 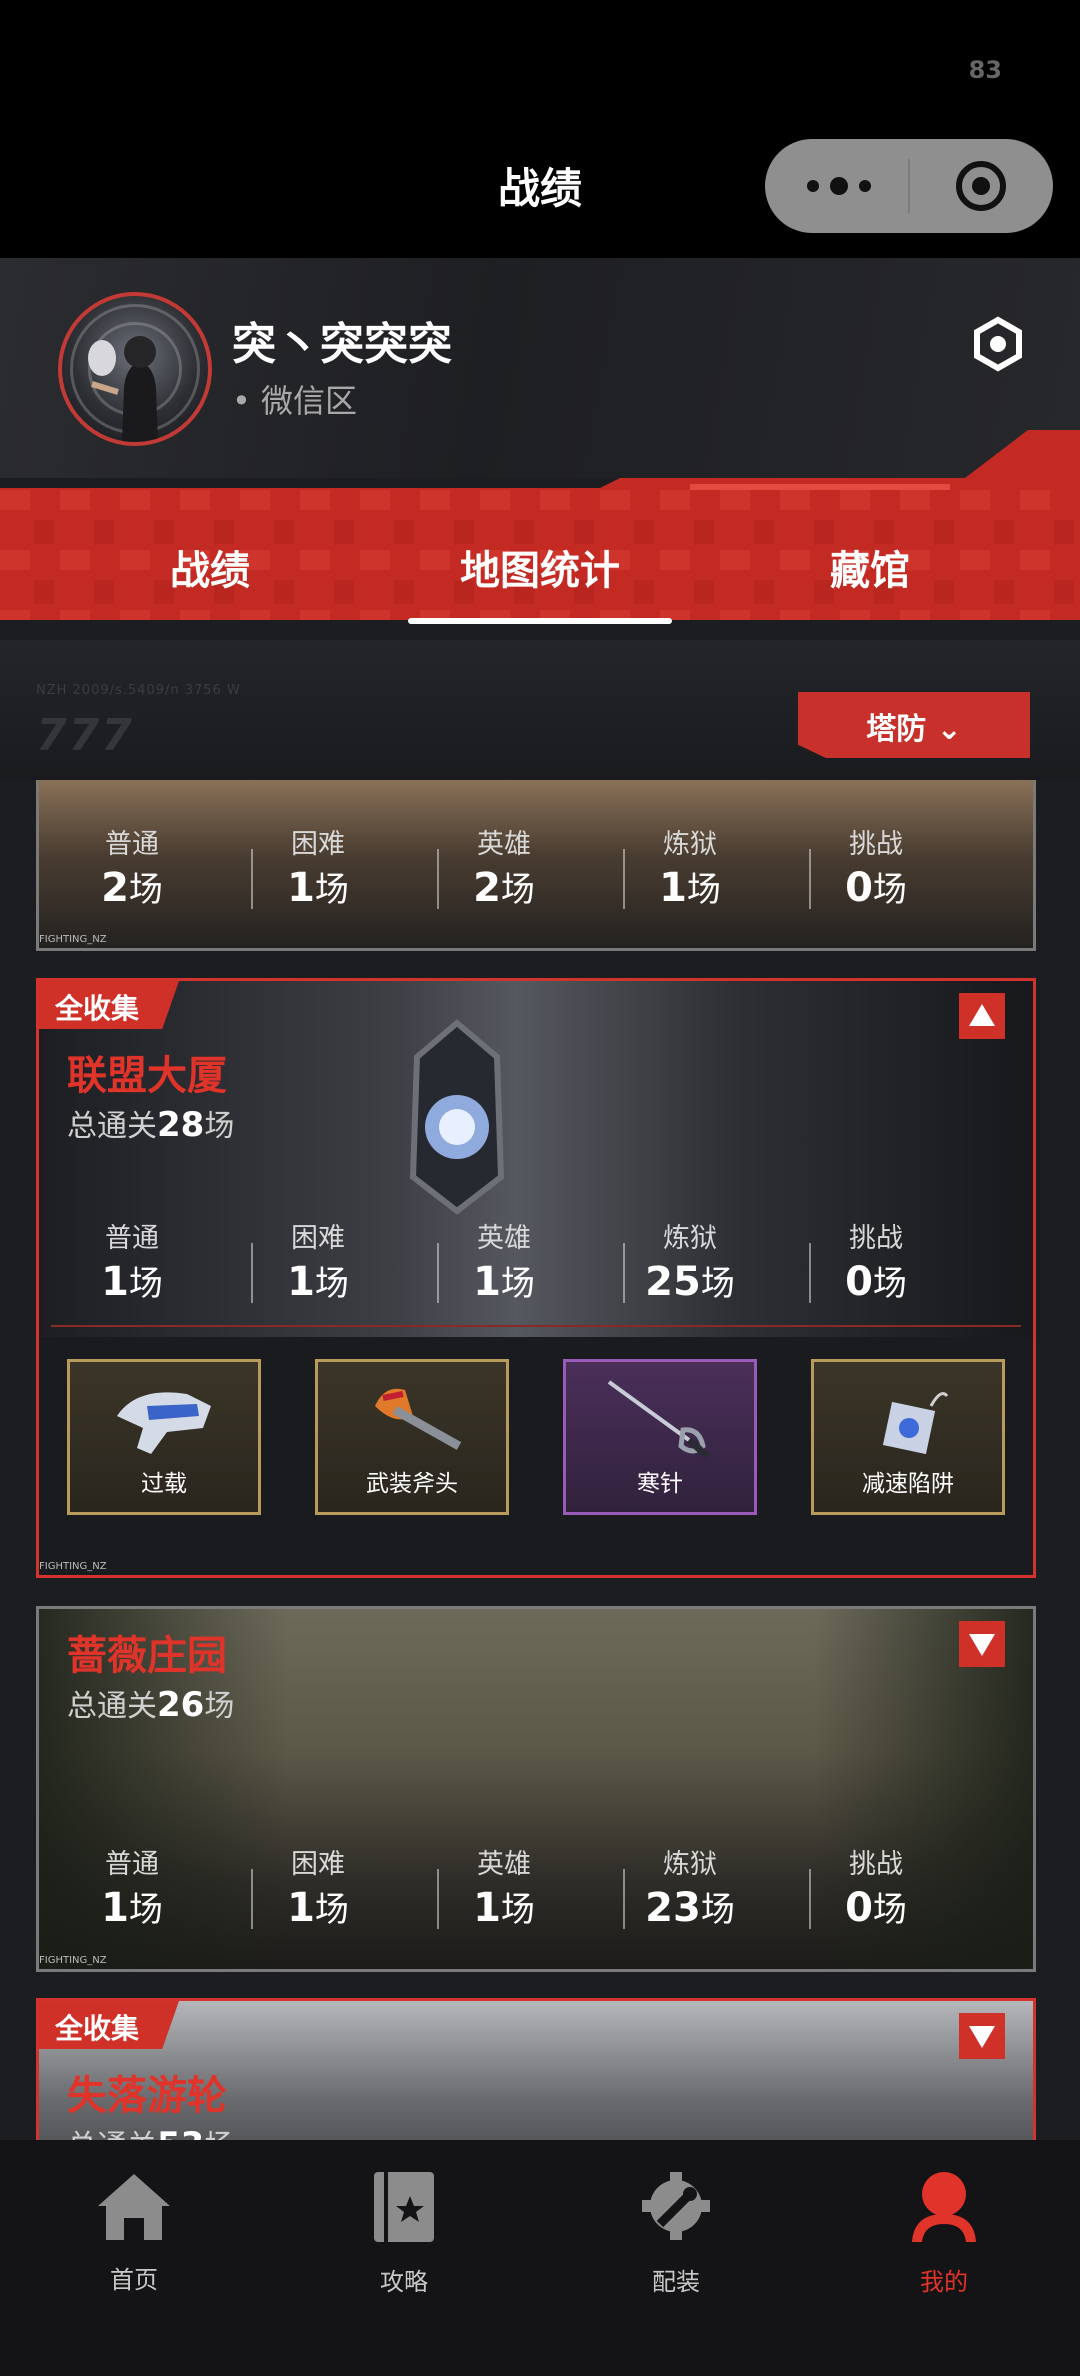 What do you see at coordinates (210, 567) in the screenshot?
I see `tab-record: 战绩` at bounding box center [210, 567].